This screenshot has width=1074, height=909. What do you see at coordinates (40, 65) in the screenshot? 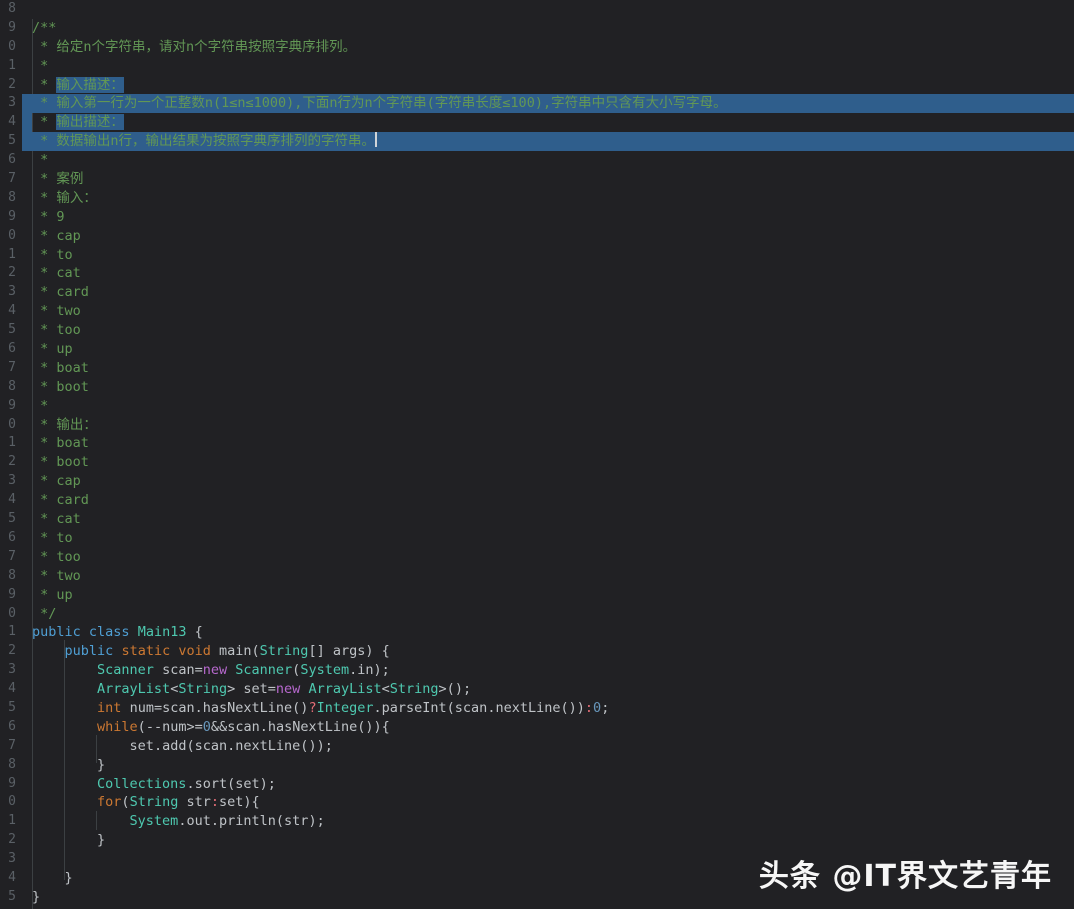
I see `comment-text: *` at bounding box center [40, 65].